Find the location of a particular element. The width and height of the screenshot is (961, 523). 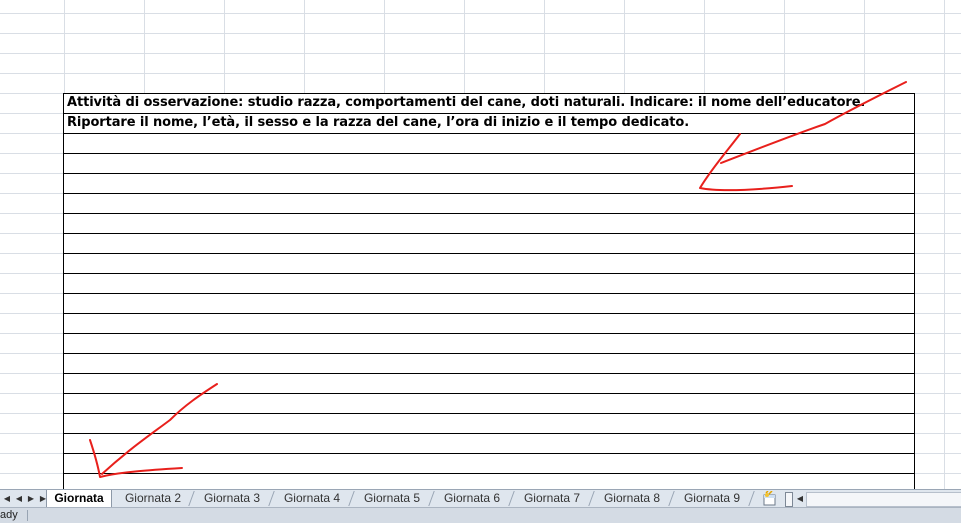

status-divider is located at coordinates (27, 515).